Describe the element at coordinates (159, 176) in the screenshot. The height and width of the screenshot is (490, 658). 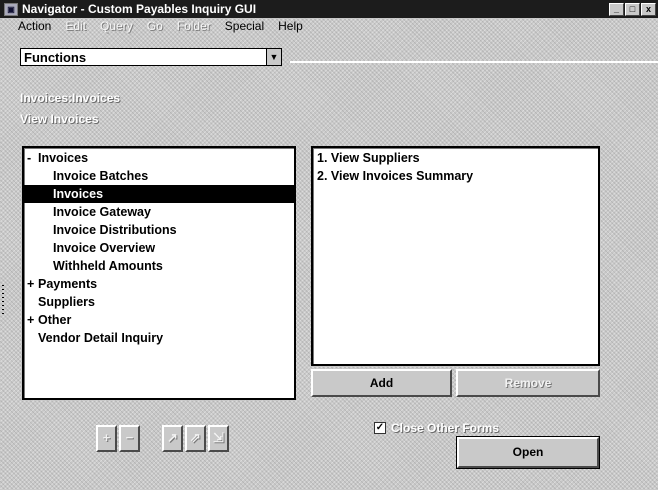
I see `tree-item-invoice-batches: Invoice Batches` at that location.